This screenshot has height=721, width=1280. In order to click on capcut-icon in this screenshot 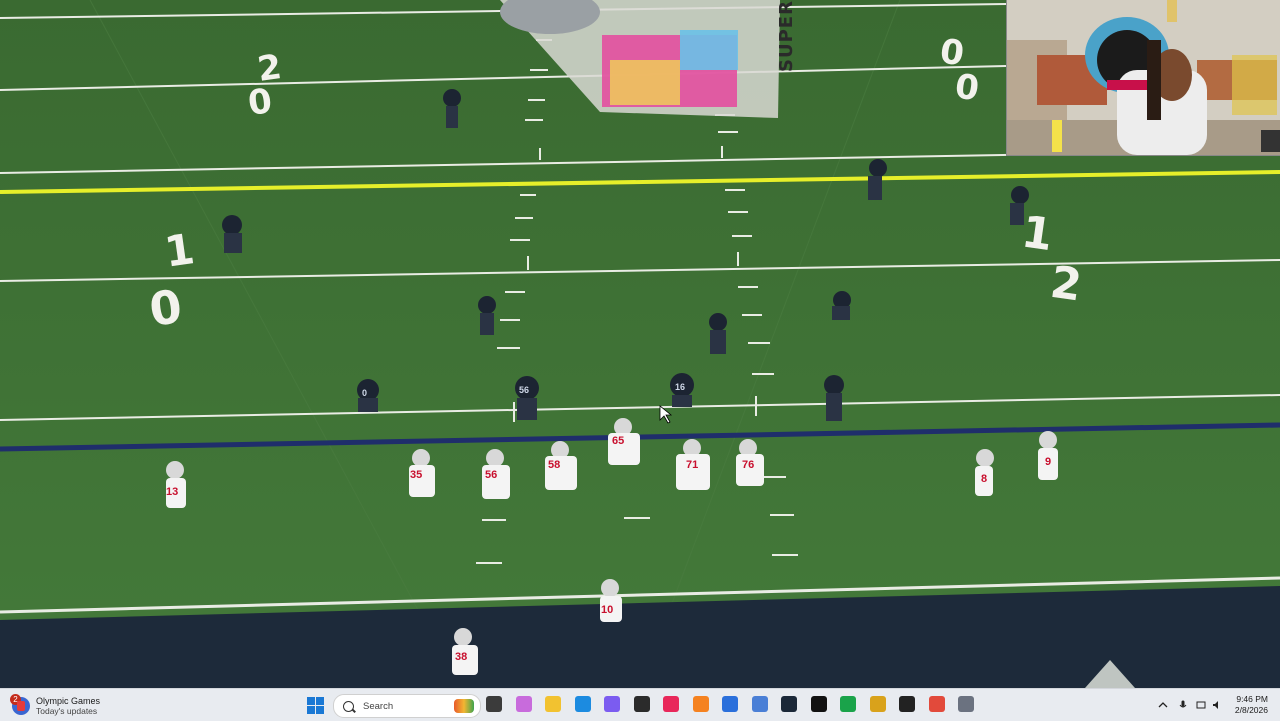, I will do `click(671, 704)`.